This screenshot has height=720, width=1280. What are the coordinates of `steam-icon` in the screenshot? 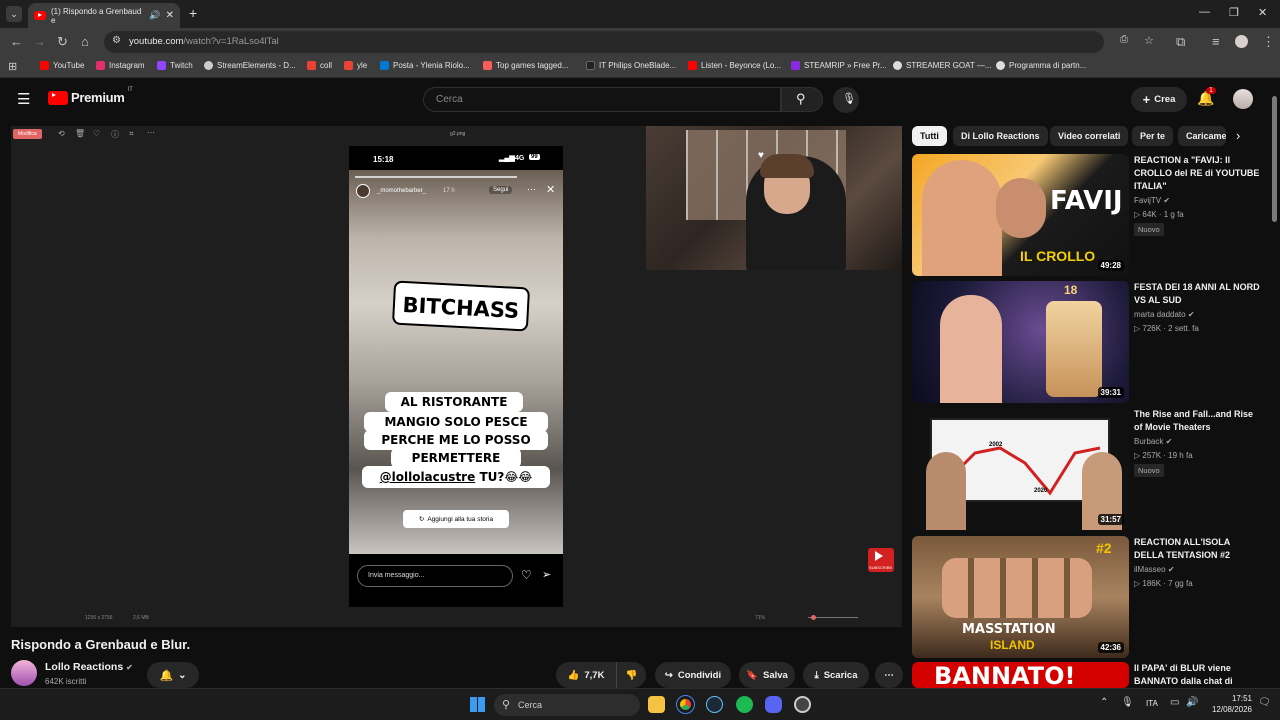 It's located at (714, 704).